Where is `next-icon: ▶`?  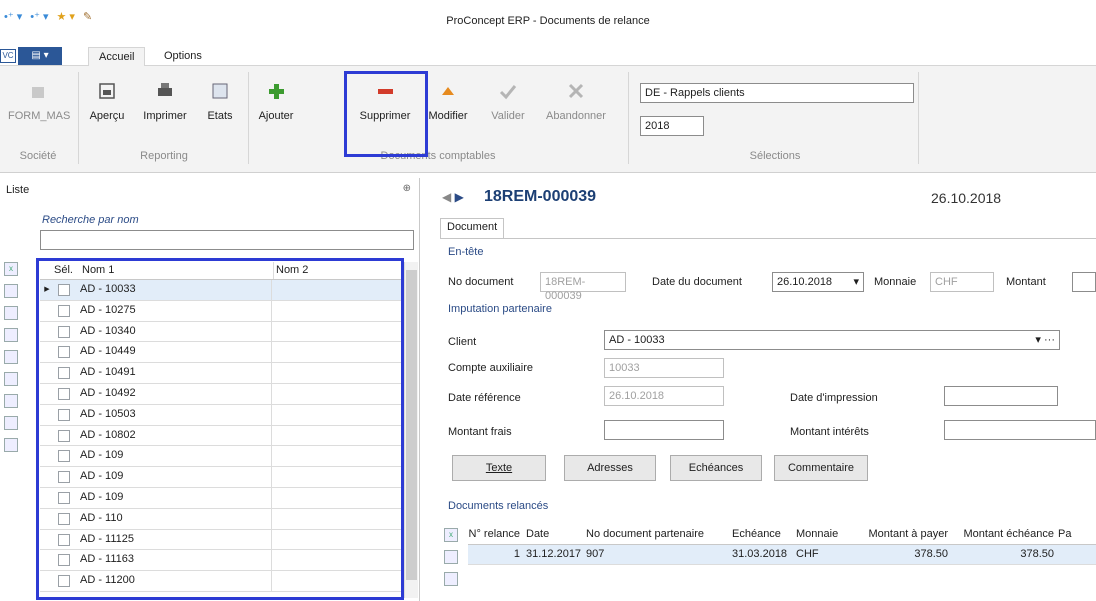 next-icon: ▶ is located at coordinates (459, 197).